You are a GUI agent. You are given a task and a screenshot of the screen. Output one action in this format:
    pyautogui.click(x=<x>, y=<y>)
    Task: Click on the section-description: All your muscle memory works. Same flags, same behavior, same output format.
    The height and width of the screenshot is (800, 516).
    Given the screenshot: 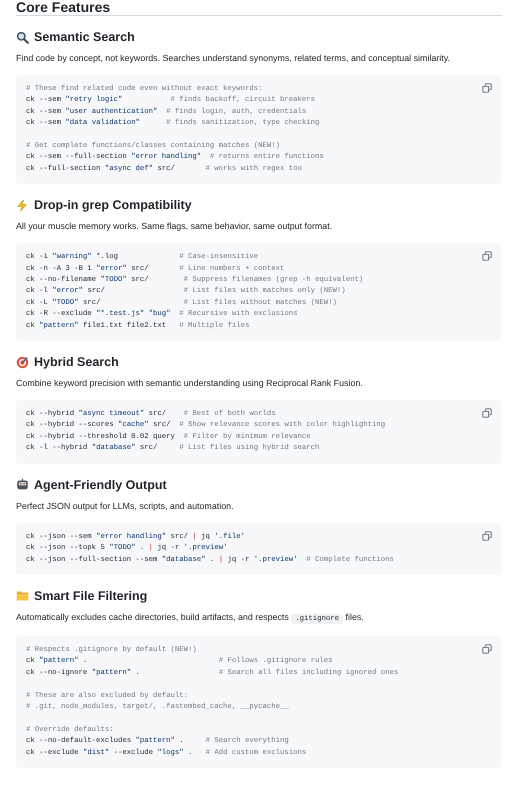 What is the action you would take?
    pyautogui.click(x=175, y=227)
    